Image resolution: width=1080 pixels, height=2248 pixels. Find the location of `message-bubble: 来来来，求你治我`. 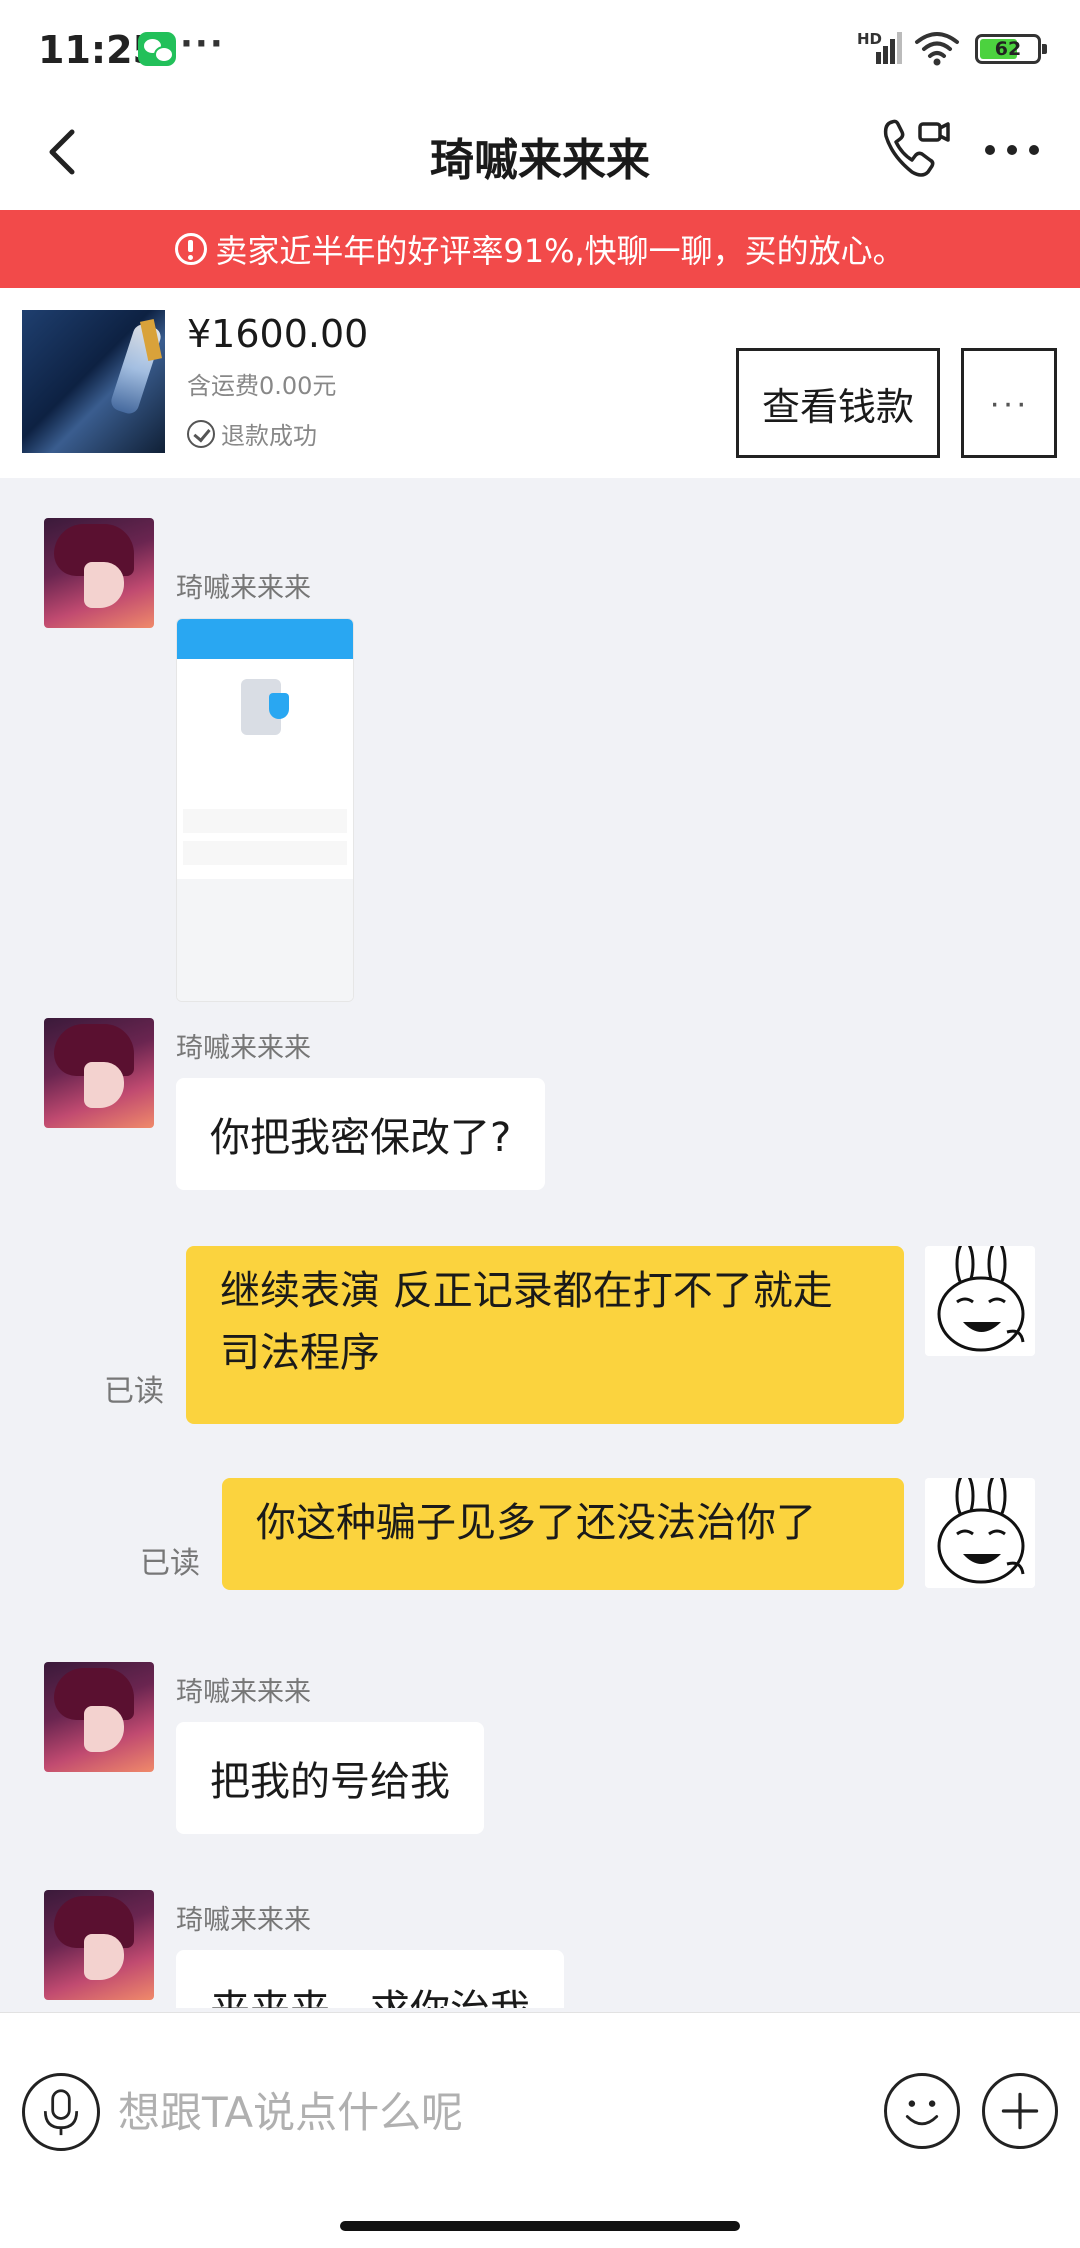

message-bubble: 来来来，求你治我 is located at coordinates (370, 1979).